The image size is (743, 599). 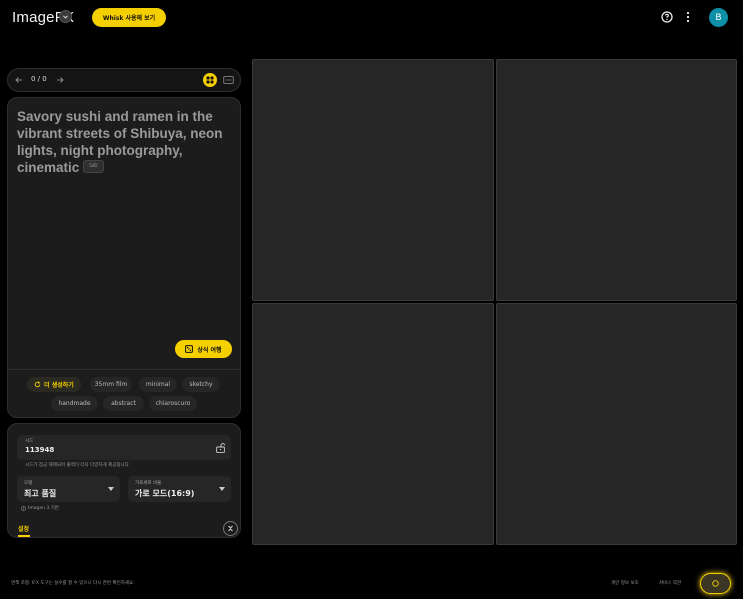 I want to click on regenerate-chip: 더 생성하기, so click(x=54, y=384).